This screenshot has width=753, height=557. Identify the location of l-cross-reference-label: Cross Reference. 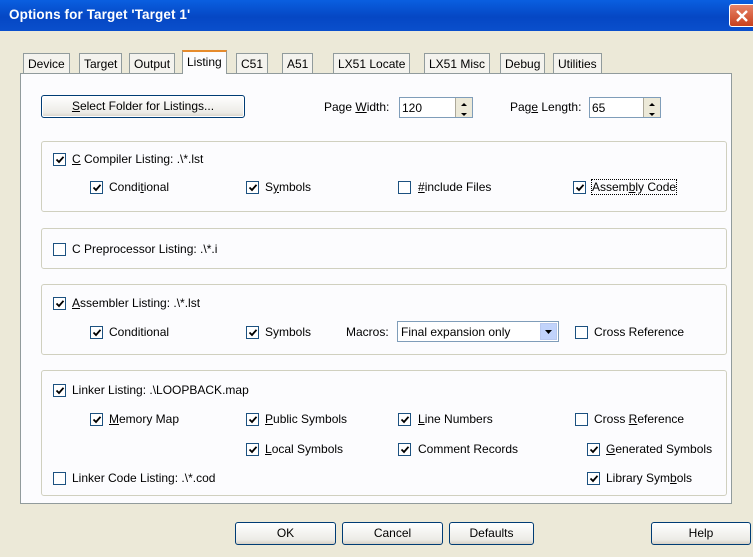
(639, 419).